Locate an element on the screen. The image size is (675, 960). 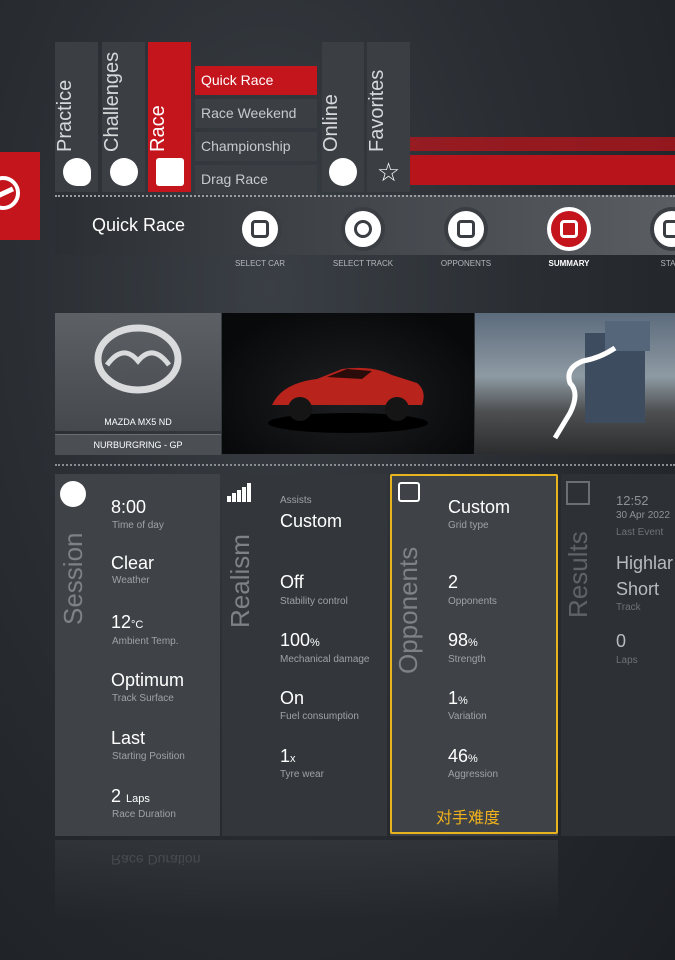
tab-practice-label: Practice is located at coordinates (64, 115).